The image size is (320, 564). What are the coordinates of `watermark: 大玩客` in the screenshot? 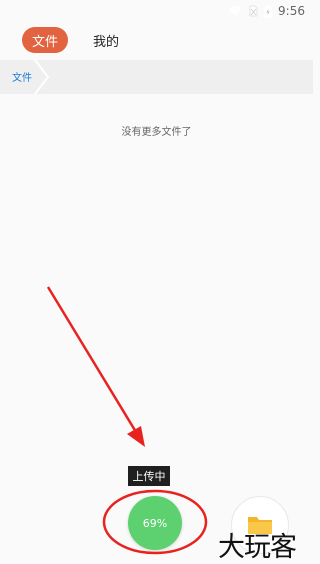 It's located at (257, 547).